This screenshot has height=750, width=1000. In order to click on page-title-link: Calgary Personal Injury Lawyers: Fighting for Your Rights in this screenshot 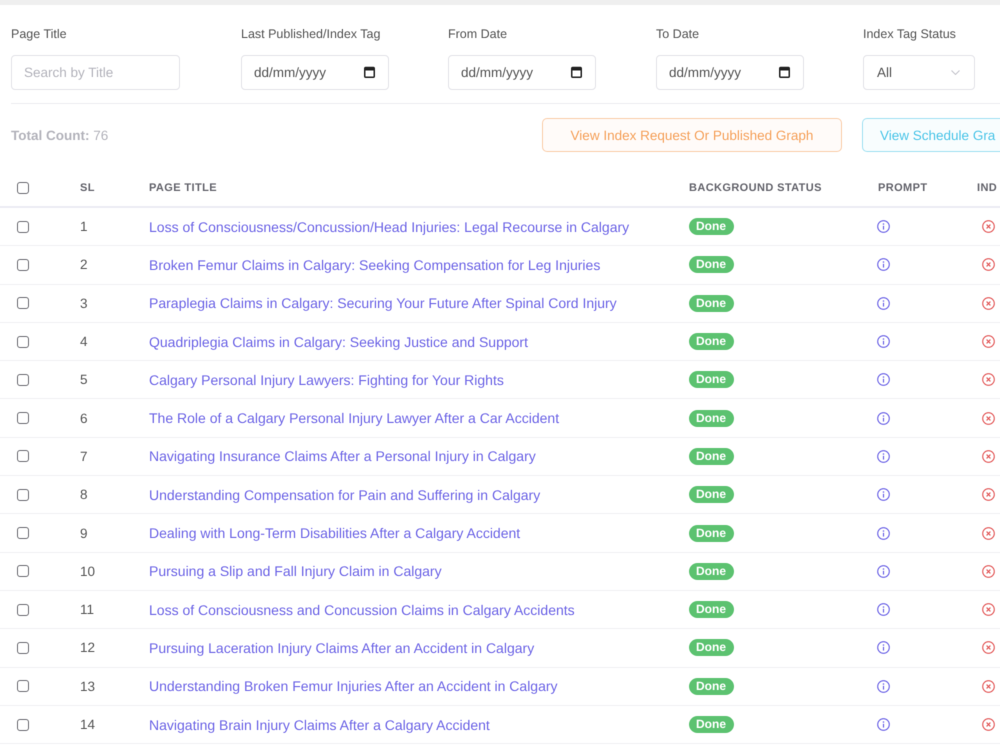, I will do `click(326, 380)`.